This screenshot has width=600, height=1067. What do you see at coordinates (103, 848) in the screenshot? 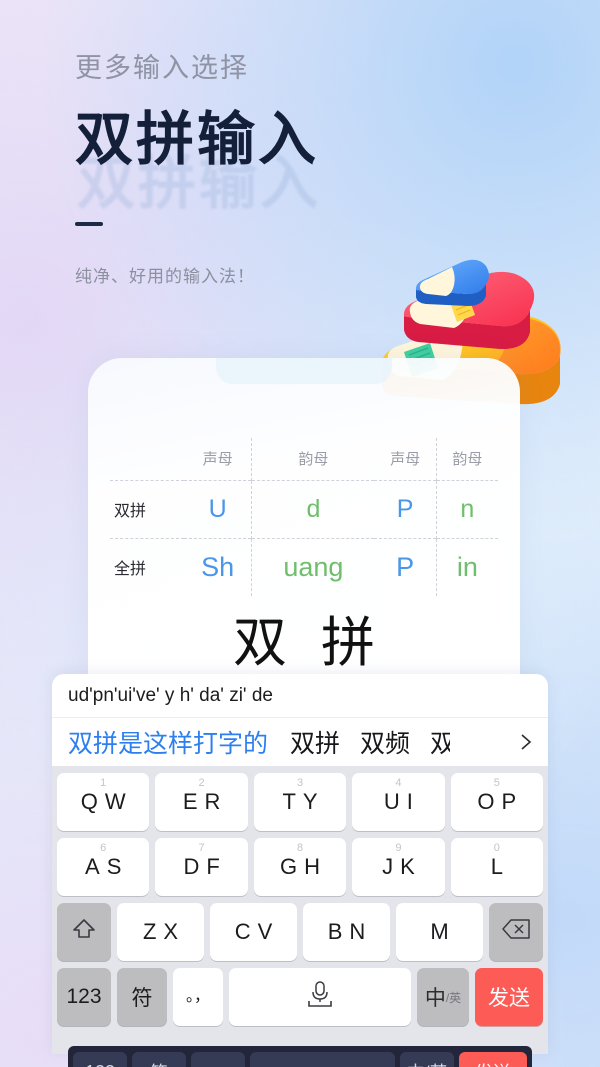
I see `key-hint-6: 6` at bounding box center [103, 848].